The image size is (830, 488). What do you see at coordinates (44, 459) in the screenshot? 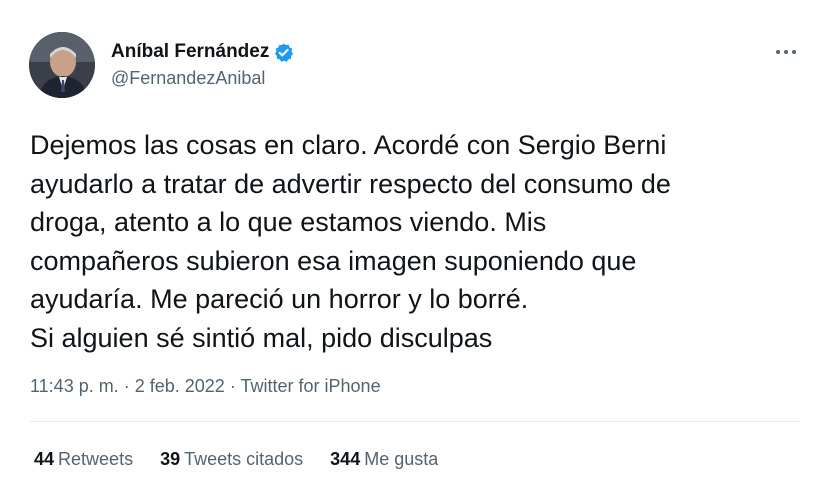
I see `retweets-count: 44` at bounding box center [44, 459].